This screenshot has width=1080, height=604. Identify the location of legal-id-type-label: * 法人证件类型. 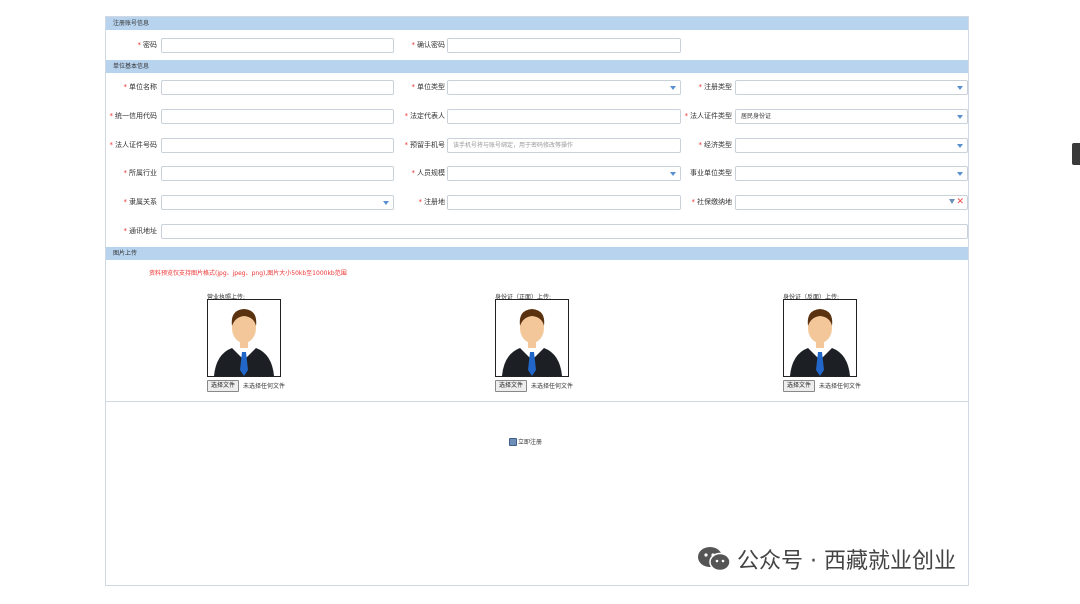
(708, 116).